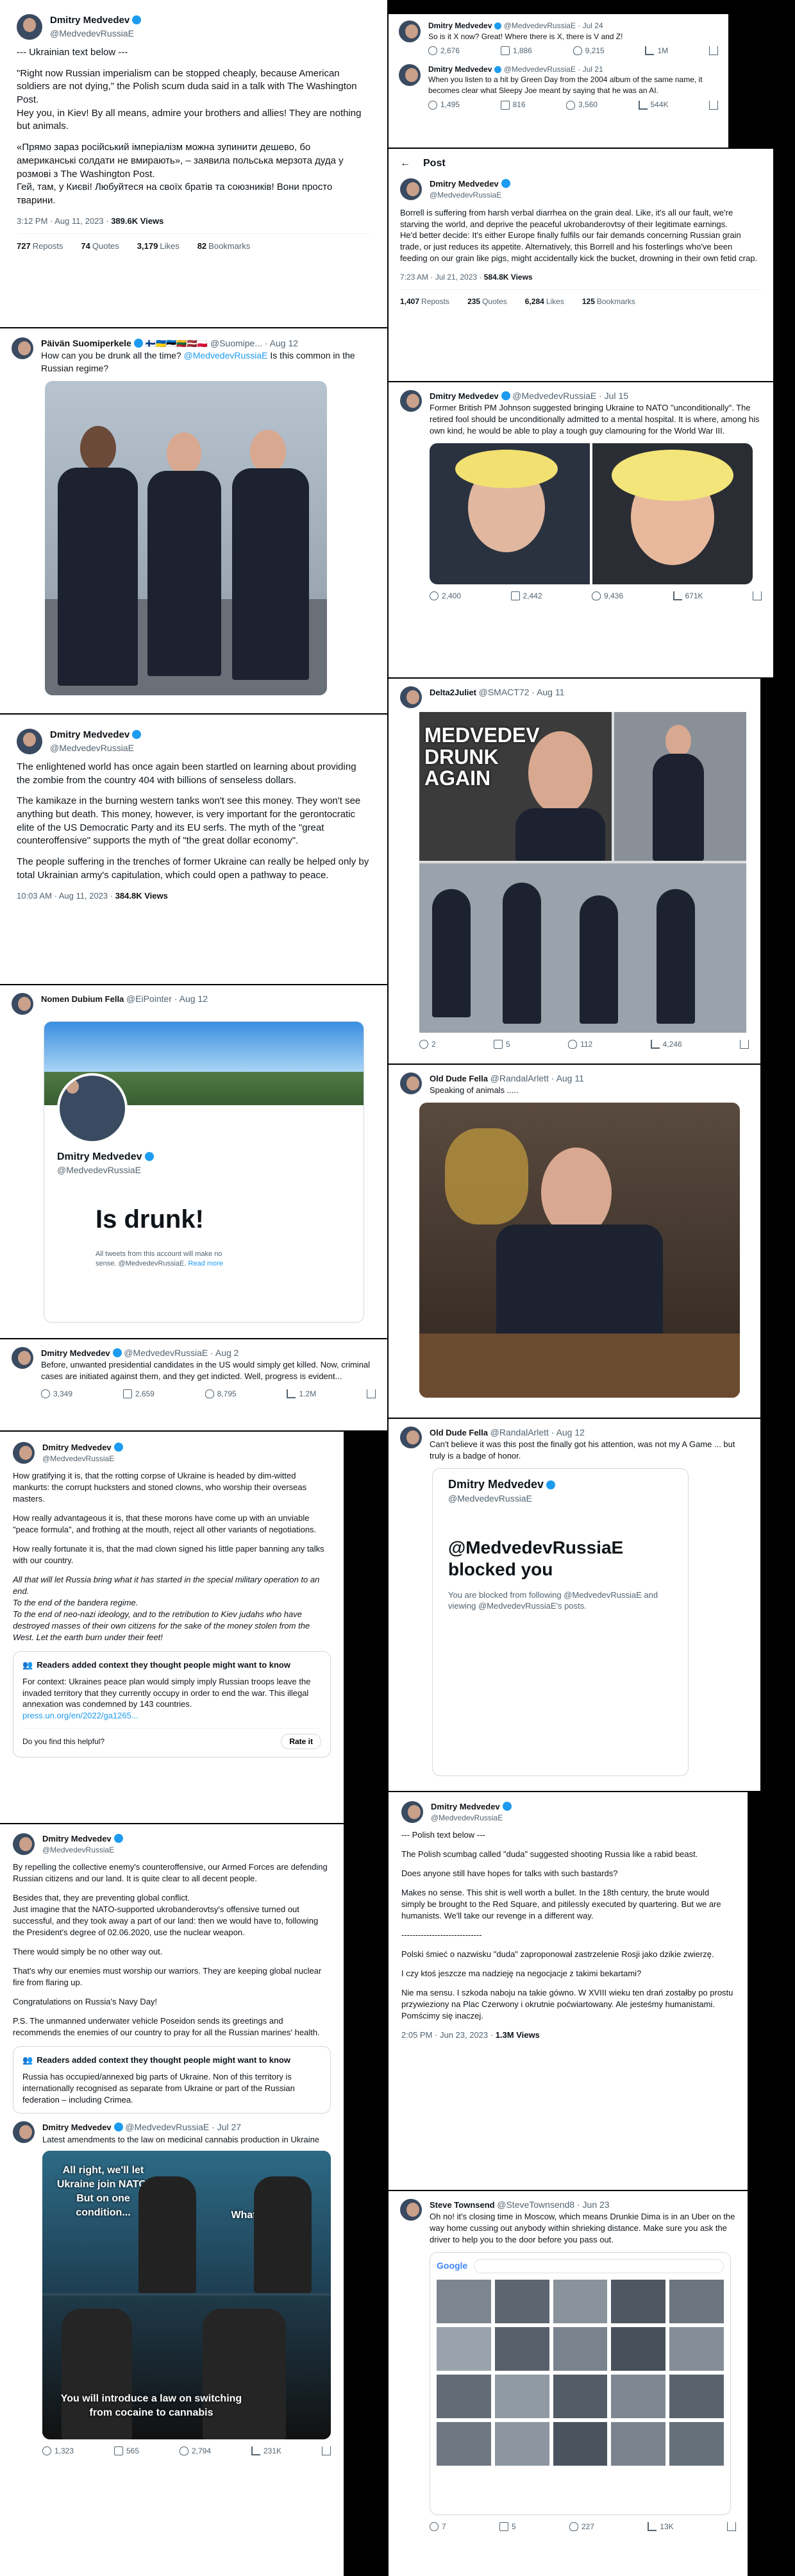 This screenshot has width=795, height=2576. Describe the element at coordinates (183, 2127) in the screenshot. I see `author-handle: @MedvedevRussiaE · Jul 27` at that location.